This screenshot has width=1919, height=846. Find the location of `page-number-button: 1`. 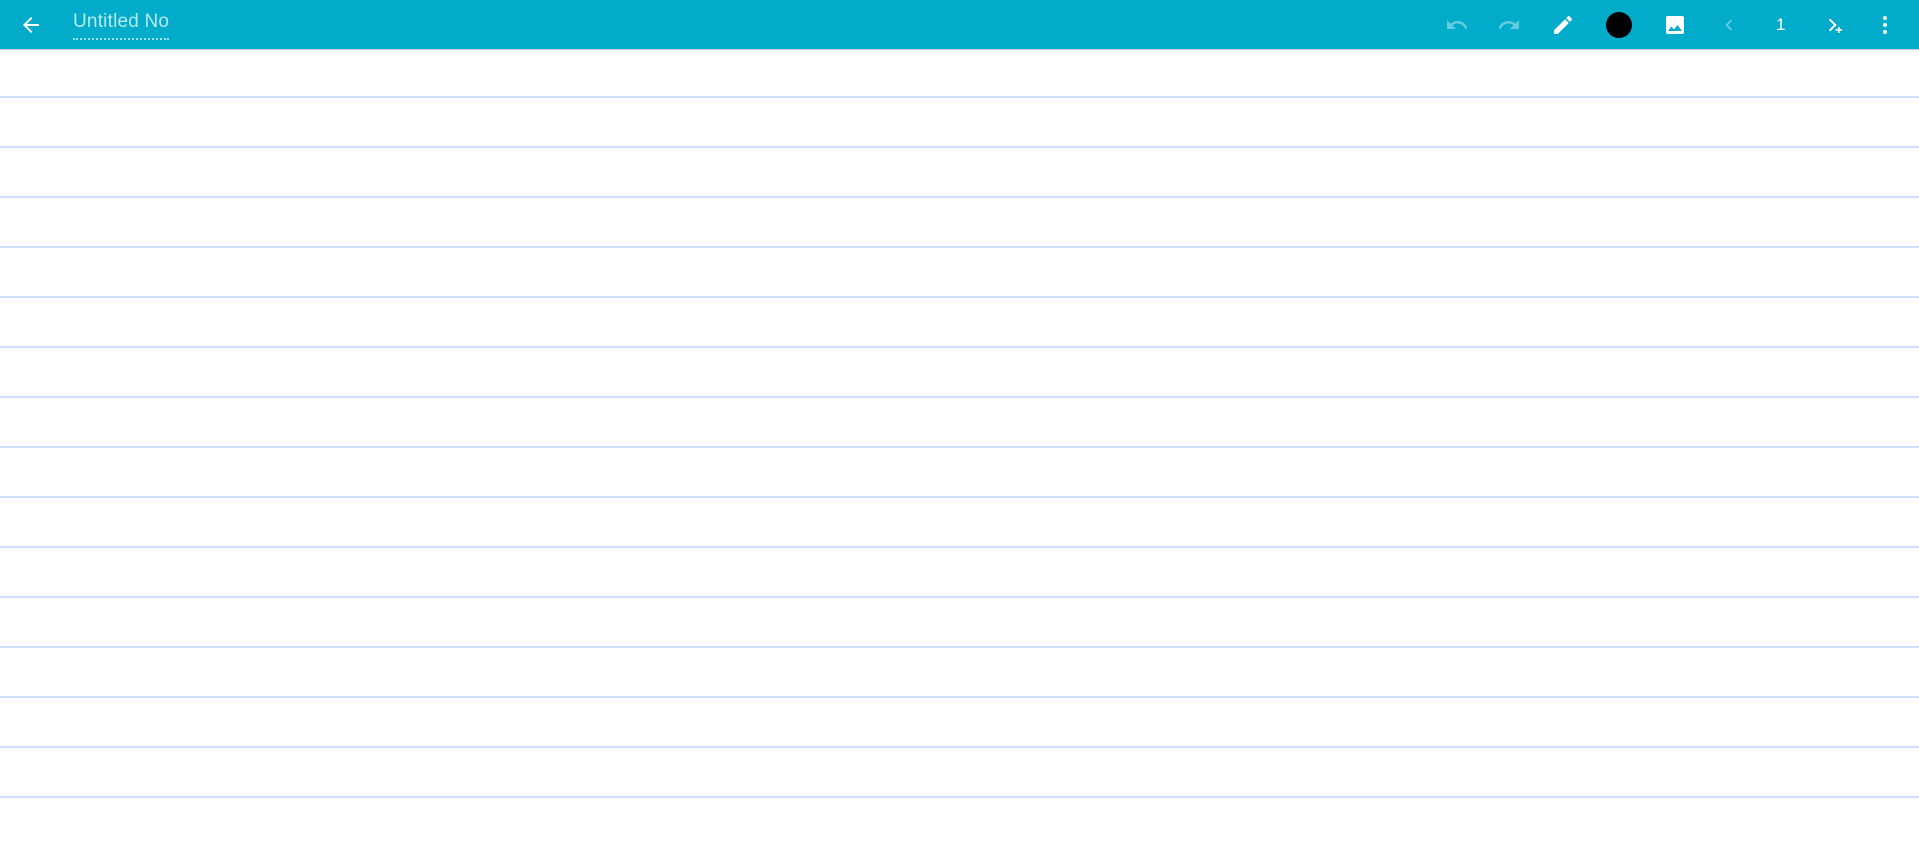

page-number-button: 1 is located at coordinates (1781, 25).